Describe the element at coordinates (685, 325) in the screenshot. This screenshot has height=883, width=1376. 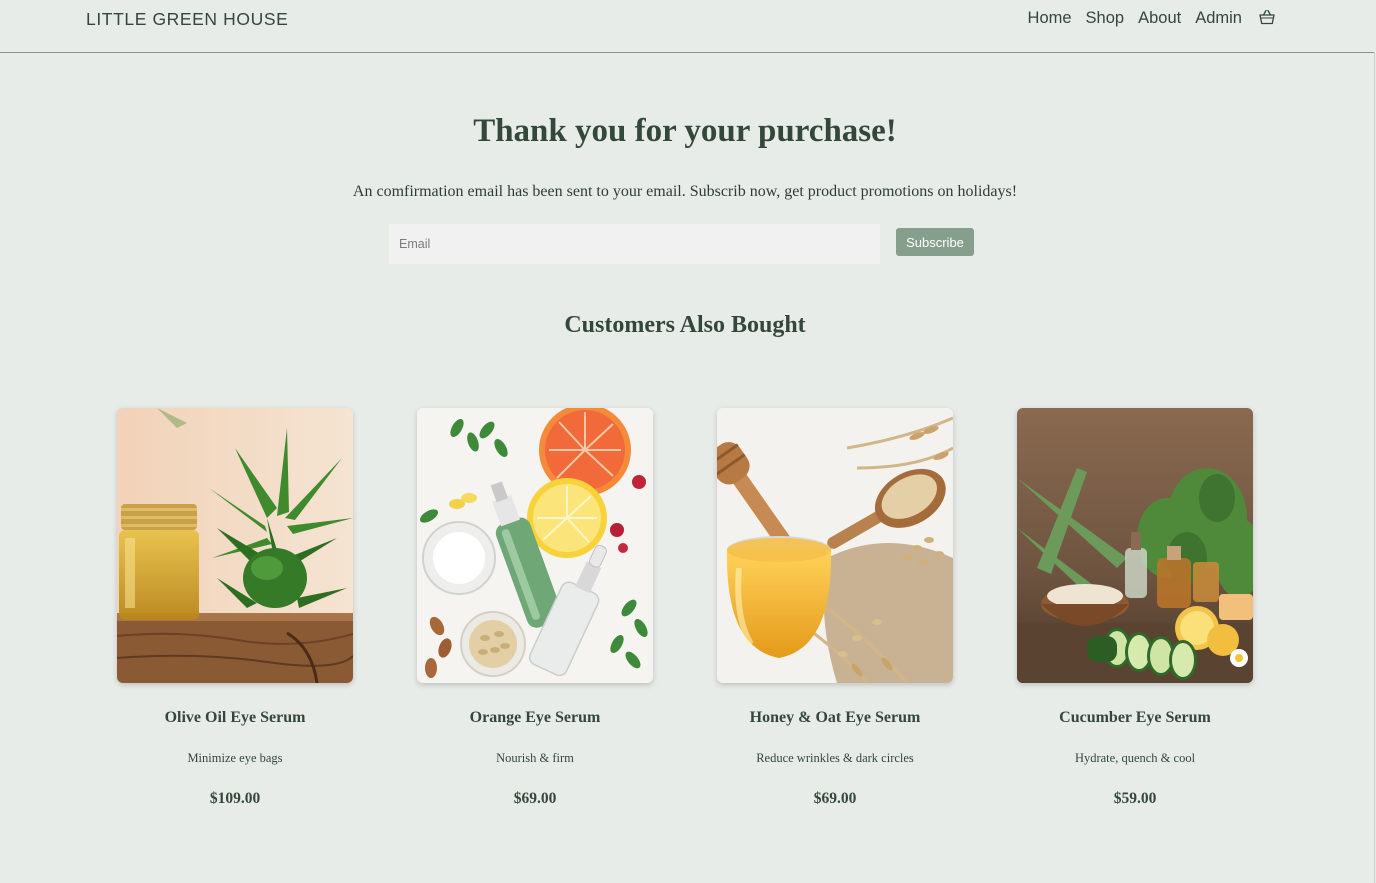
I see `recommendations-title: Customers Also Bought` at that location.